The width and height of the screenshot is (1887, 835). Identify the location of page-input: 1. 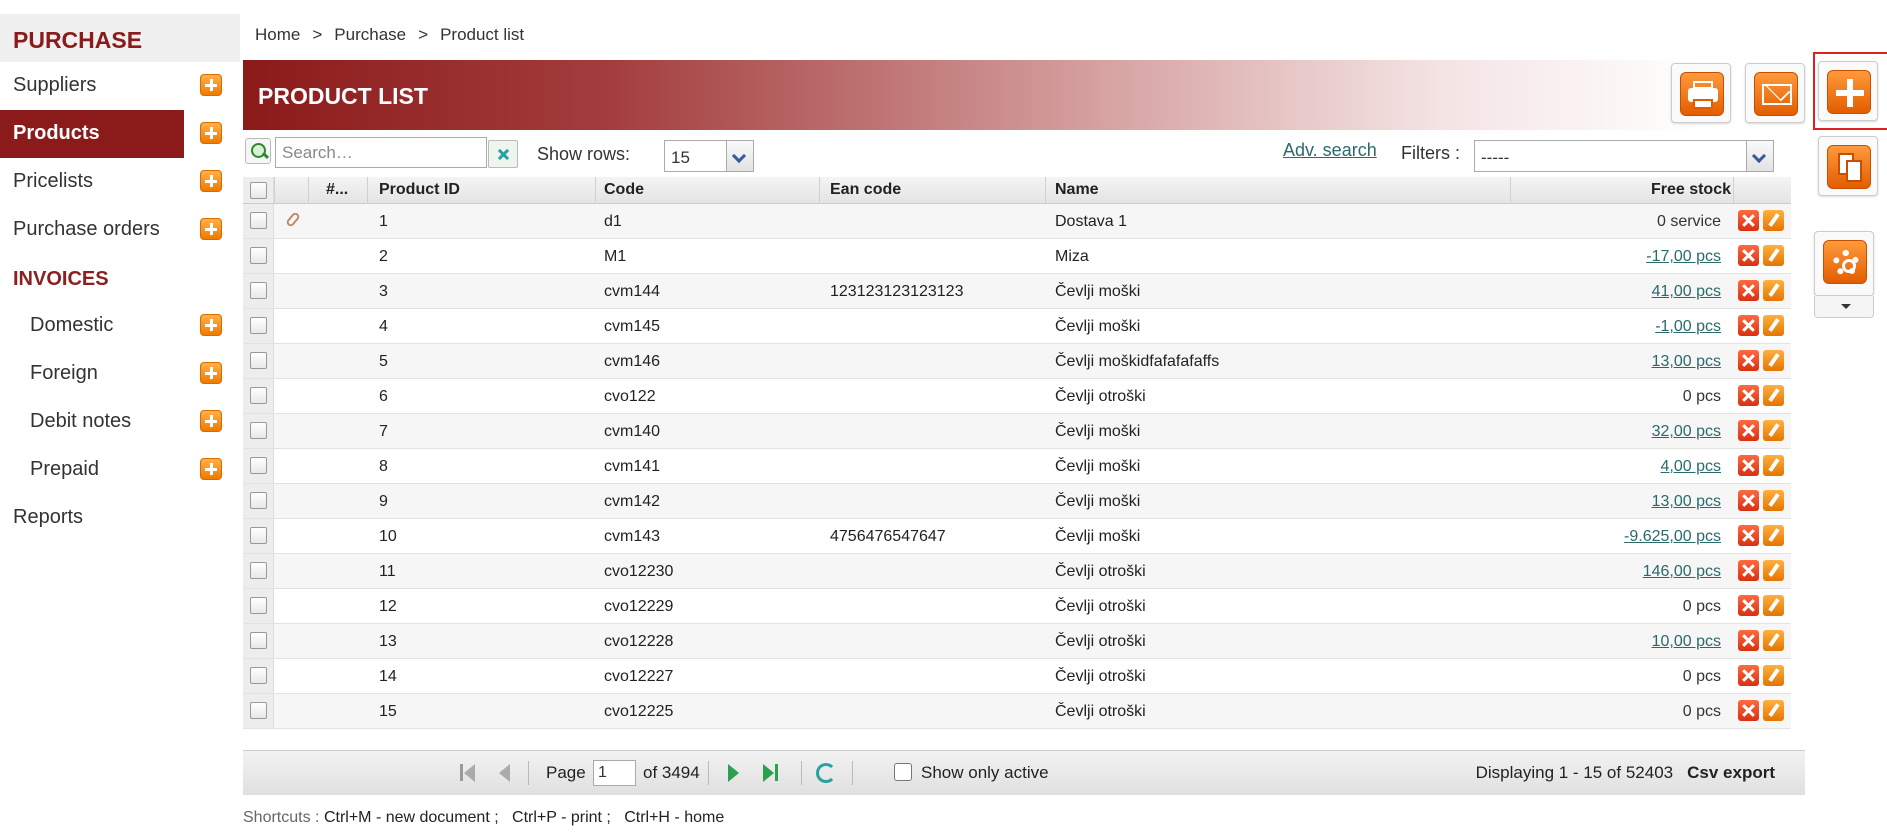
(614, 773).